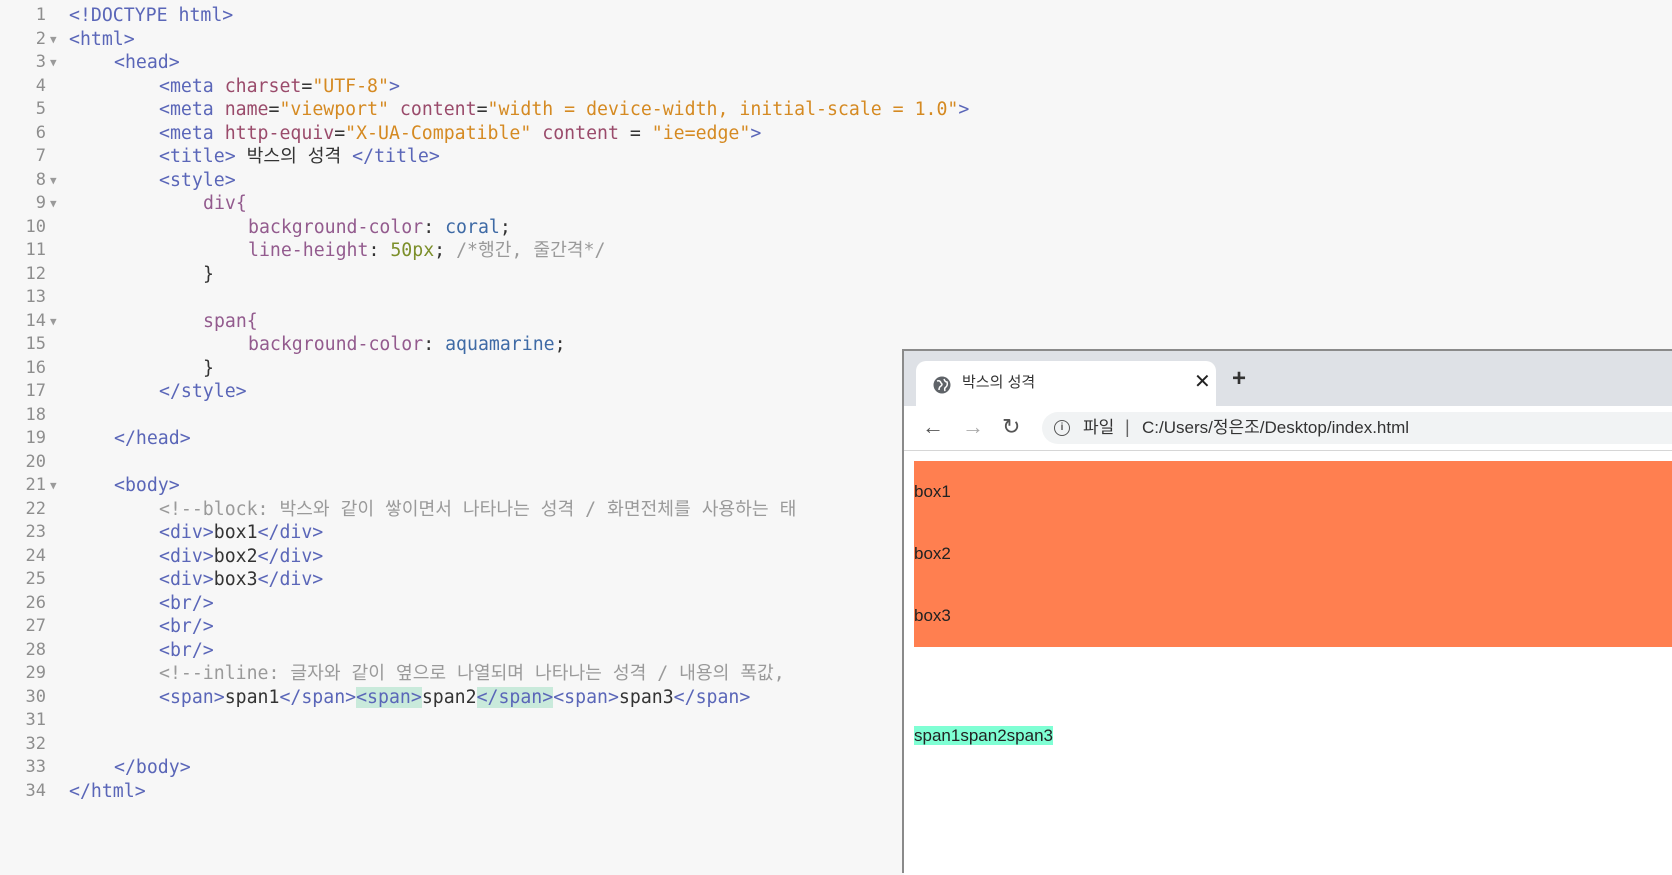  What do you see at coordinates (836, 180) in the screenshot?
I see `code-line: 8 ▼ <style>` at bounding box center [836, 180].